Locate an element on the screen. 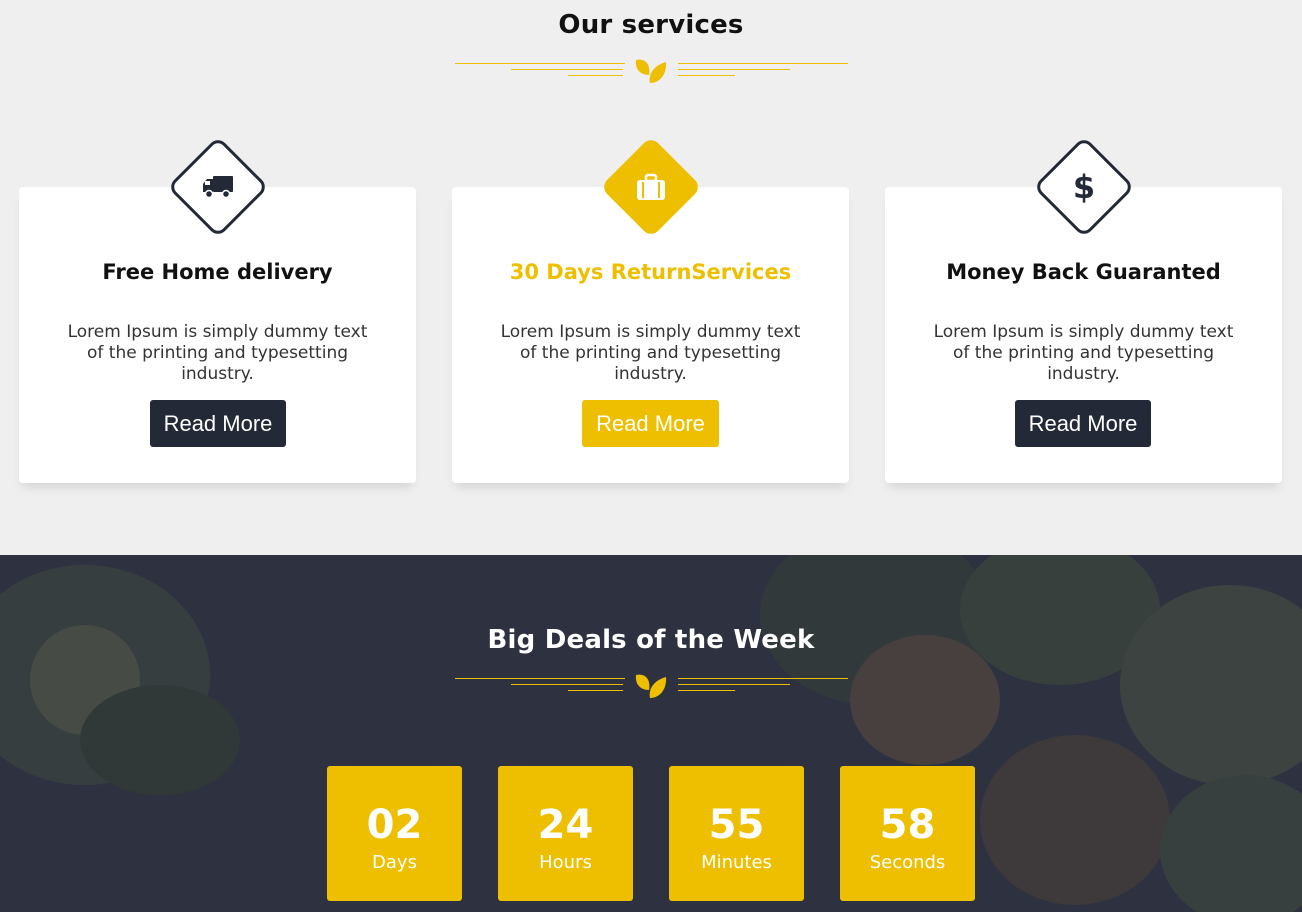 Image resolution: width=1302 pixels, height=912 pixels. service-title: 30 Days ReturnServices is located at coordinates (650, 272).